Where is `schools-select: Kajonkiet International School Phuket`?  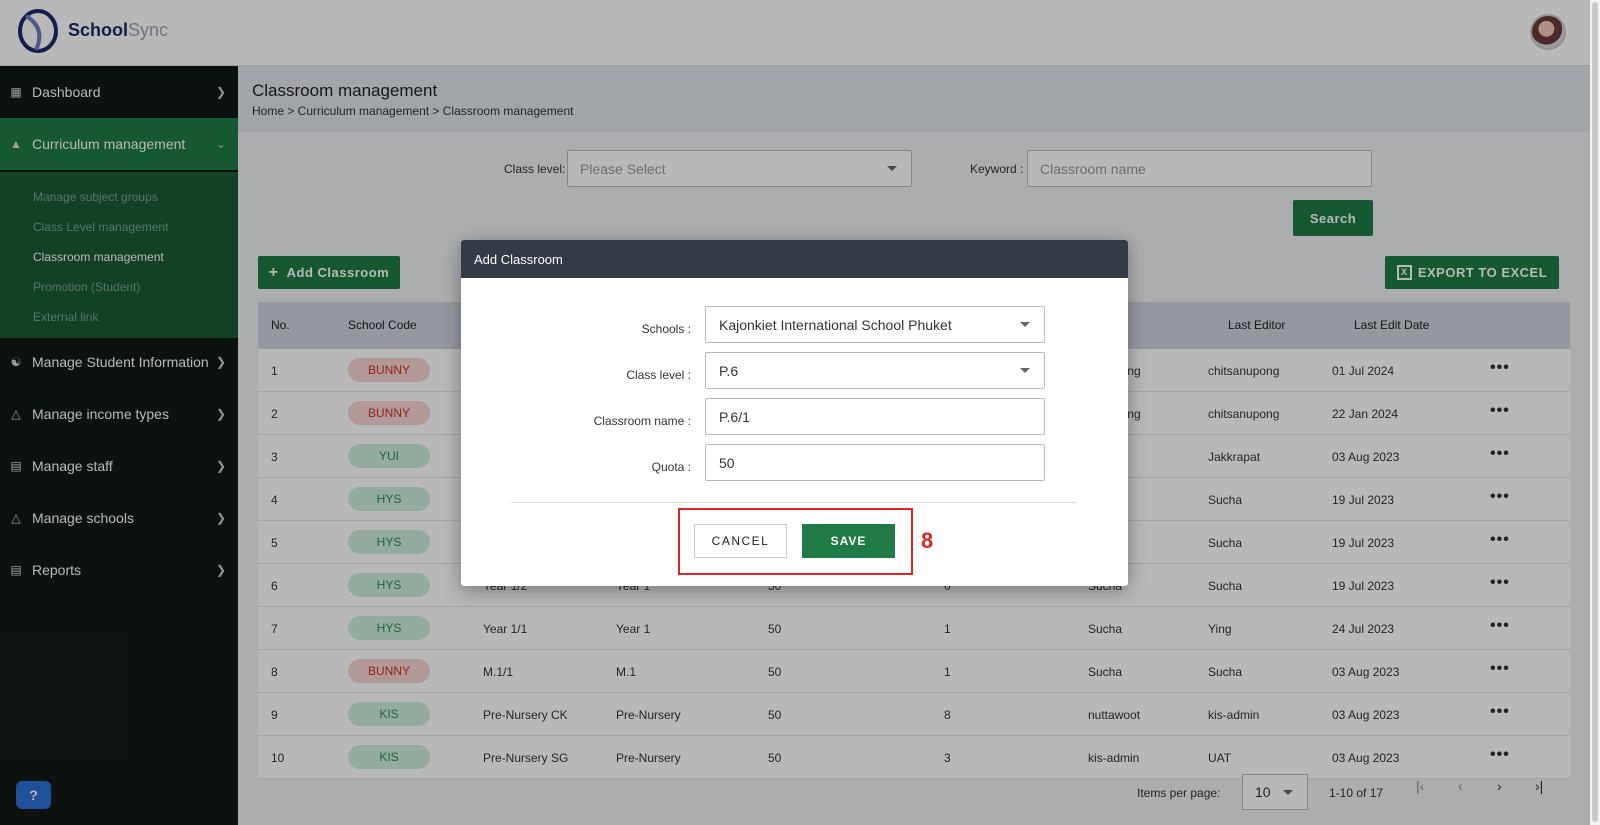 schools-select: Kajonkiet International School Phuket is located at coordinates (875, 324).